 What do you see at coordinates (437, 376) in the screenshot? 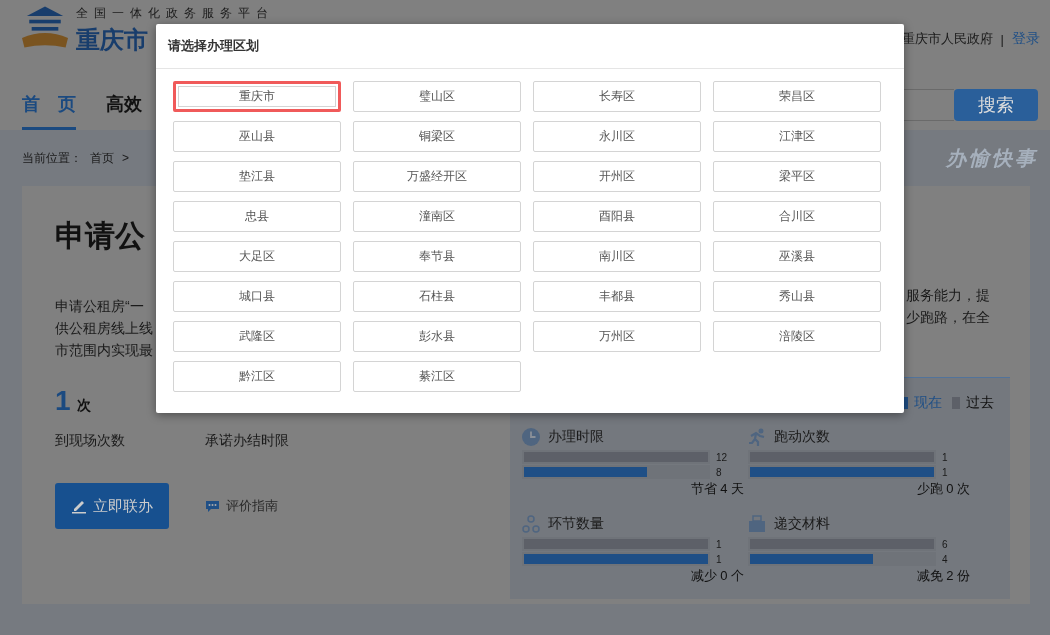
I see `region-option: 綦江区` at bounding box center [437, 376].